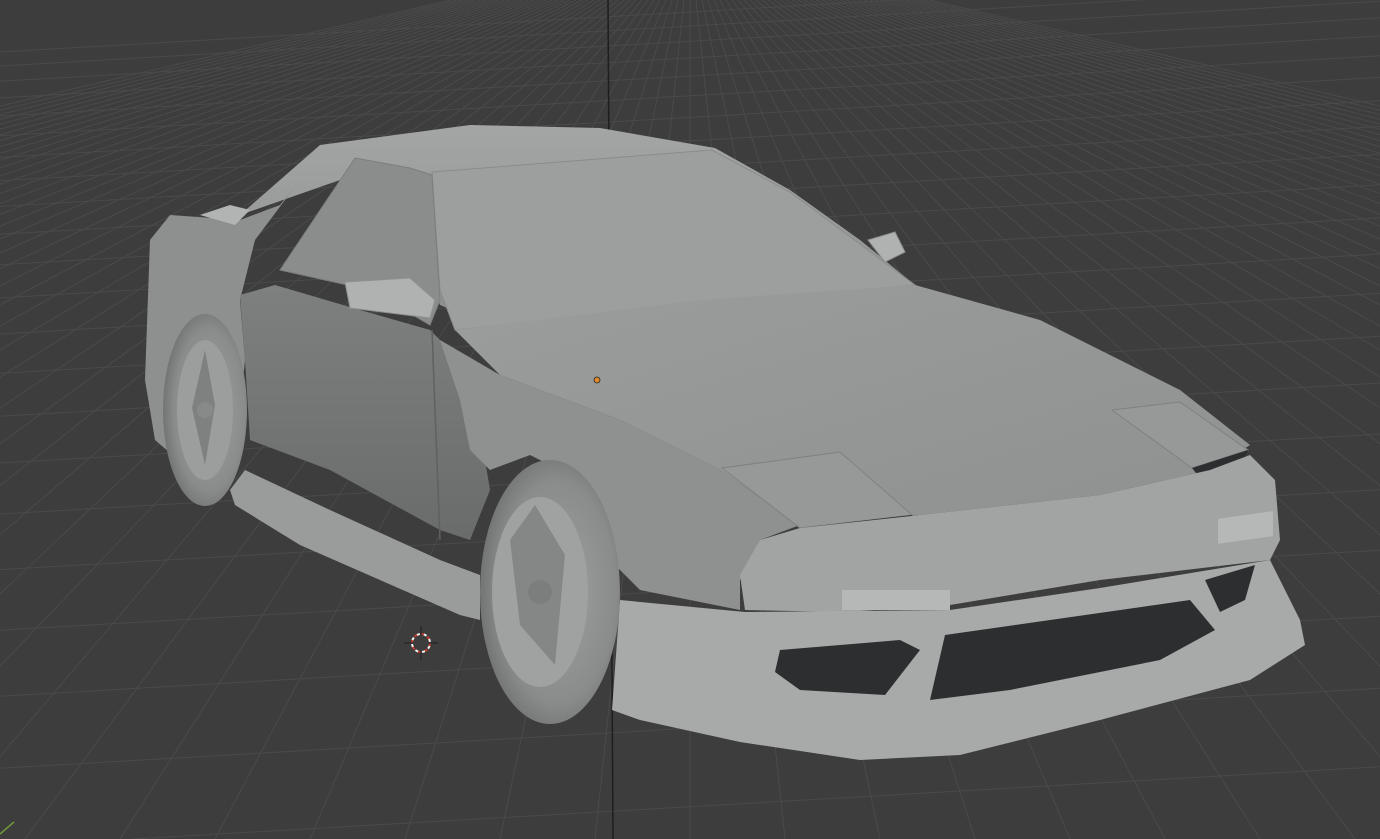  Describe the element at coordinates (896, 600) in the screenshot. I see `car-turn-signal-left` at that location.